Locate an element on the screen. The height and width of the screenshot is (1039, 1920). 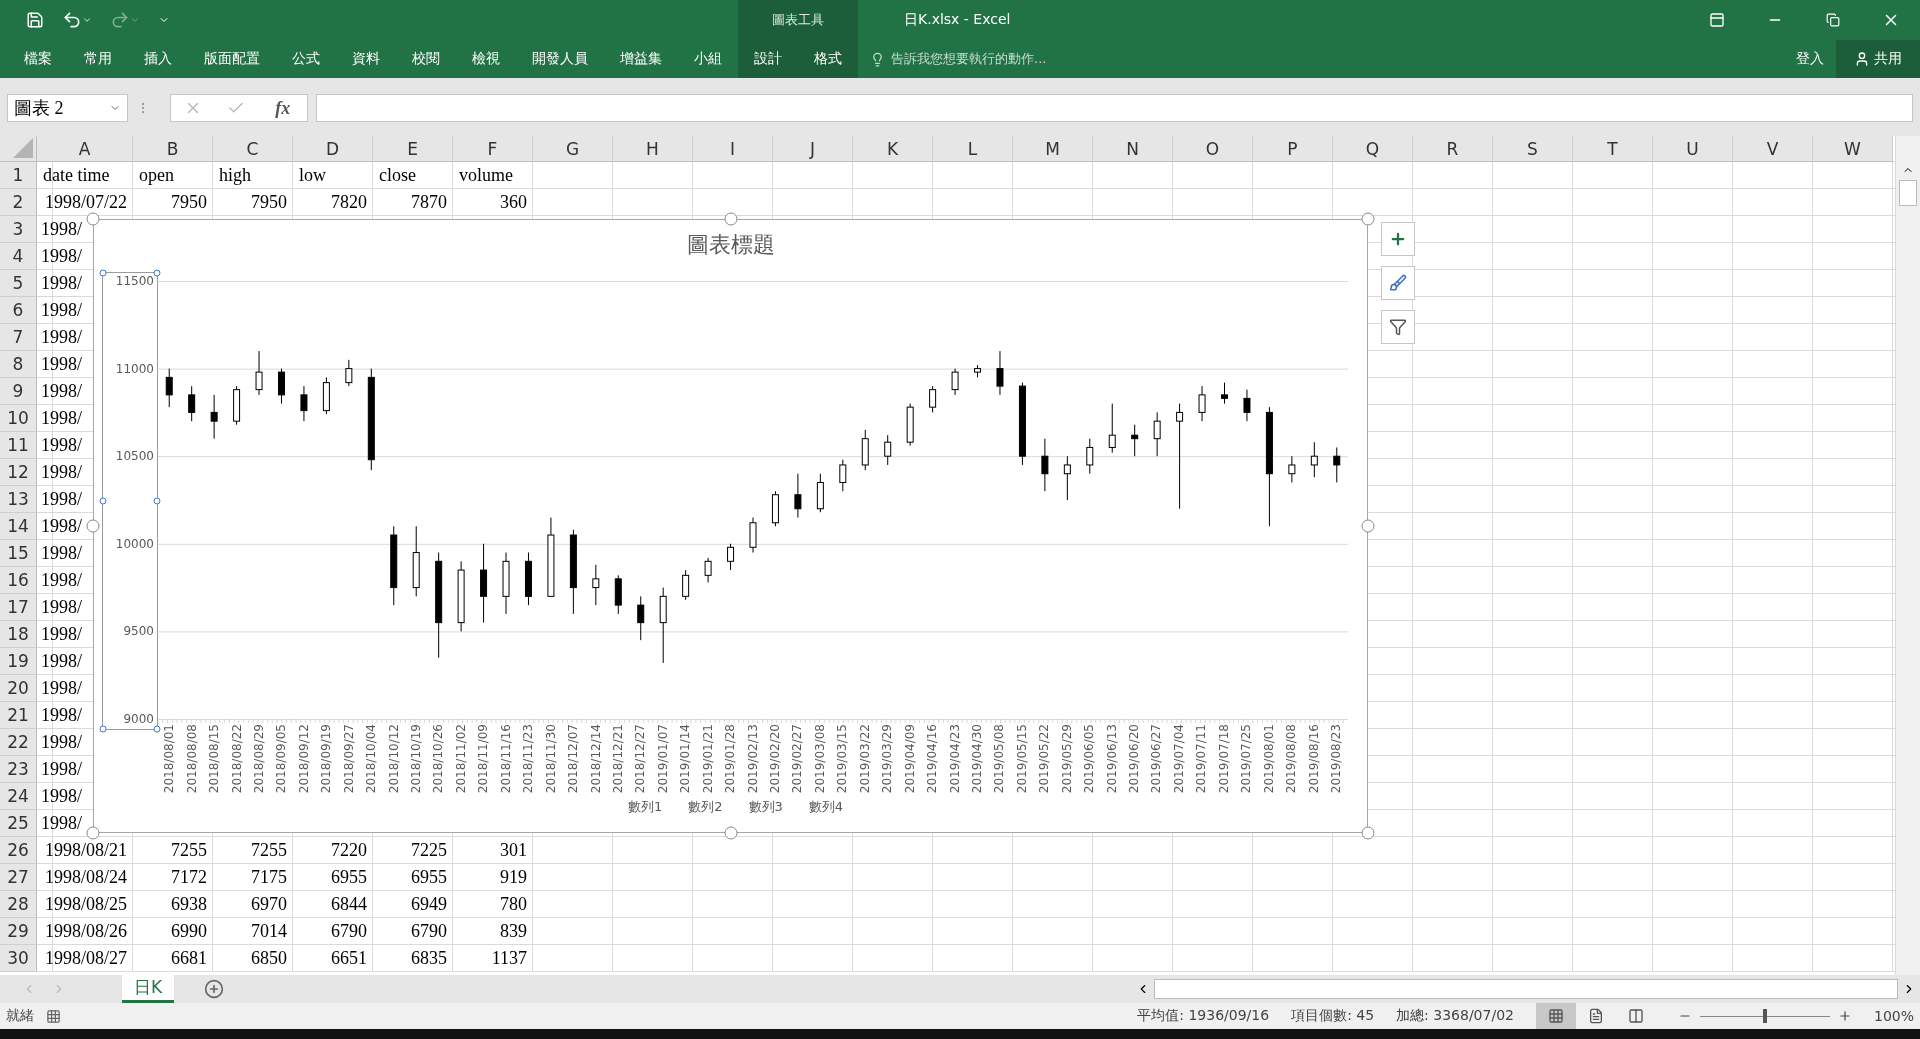
ribbon-tab: 資料 is located at coordinates (366, 59).